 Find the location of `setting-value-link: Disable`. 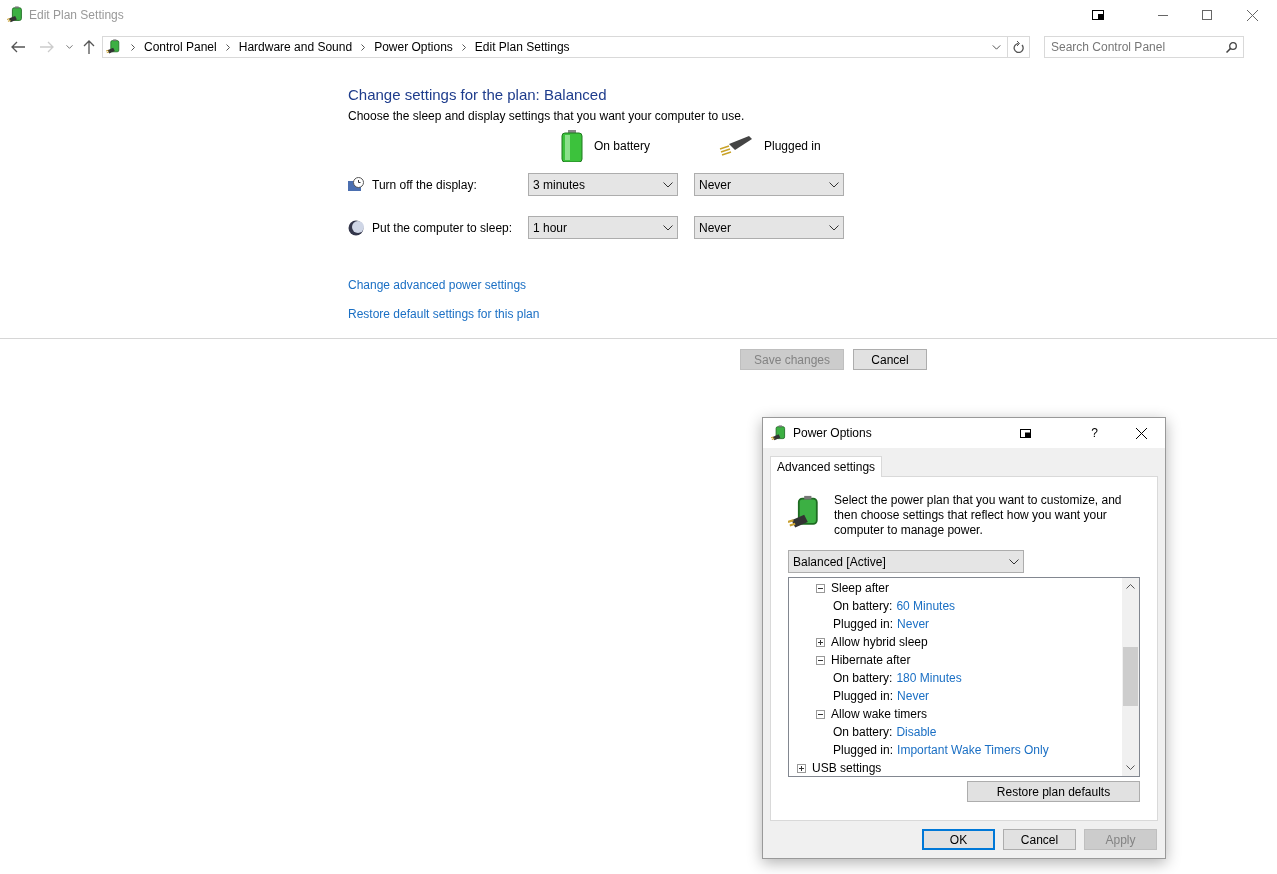

setting-value-link: Disable is located at coordinates (916, 732).